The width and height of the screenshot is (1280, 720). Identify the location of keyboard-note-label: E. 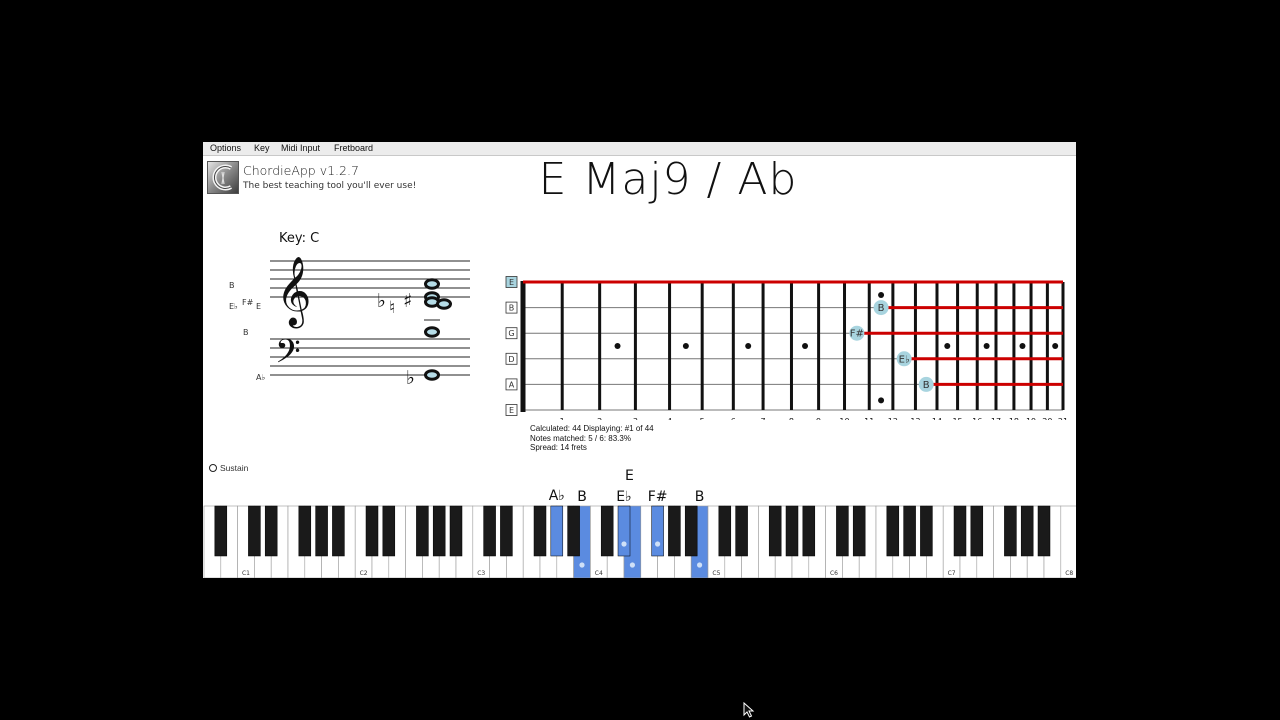
(629, 476).